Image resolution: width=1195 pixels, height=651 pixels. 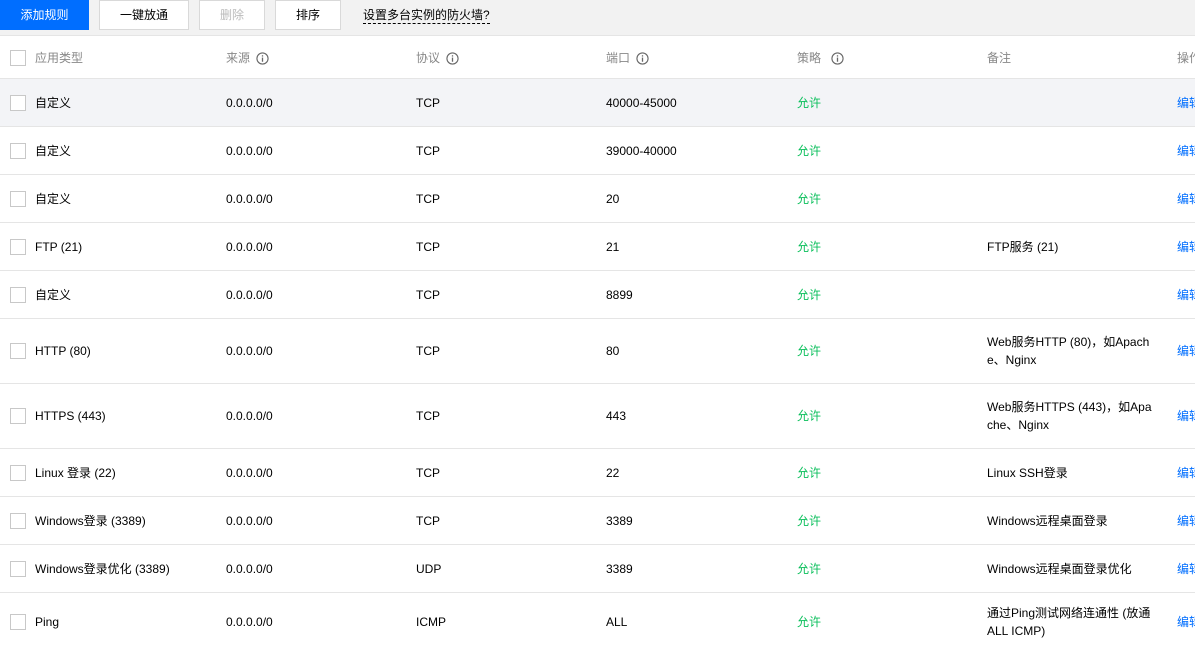 What do you see at coordinates (238, 58) in the screenshot?
I see `header-source-label: 来源` at bounding box center [238, 58].